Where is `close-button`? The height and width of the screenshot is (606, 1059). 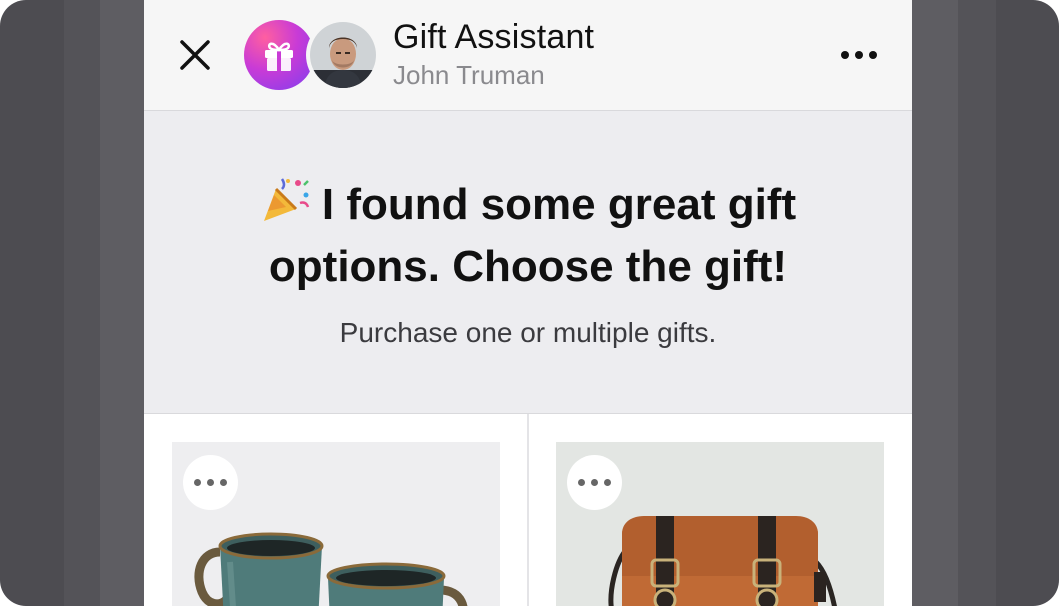
close-button is located at coordinates (195, 55).